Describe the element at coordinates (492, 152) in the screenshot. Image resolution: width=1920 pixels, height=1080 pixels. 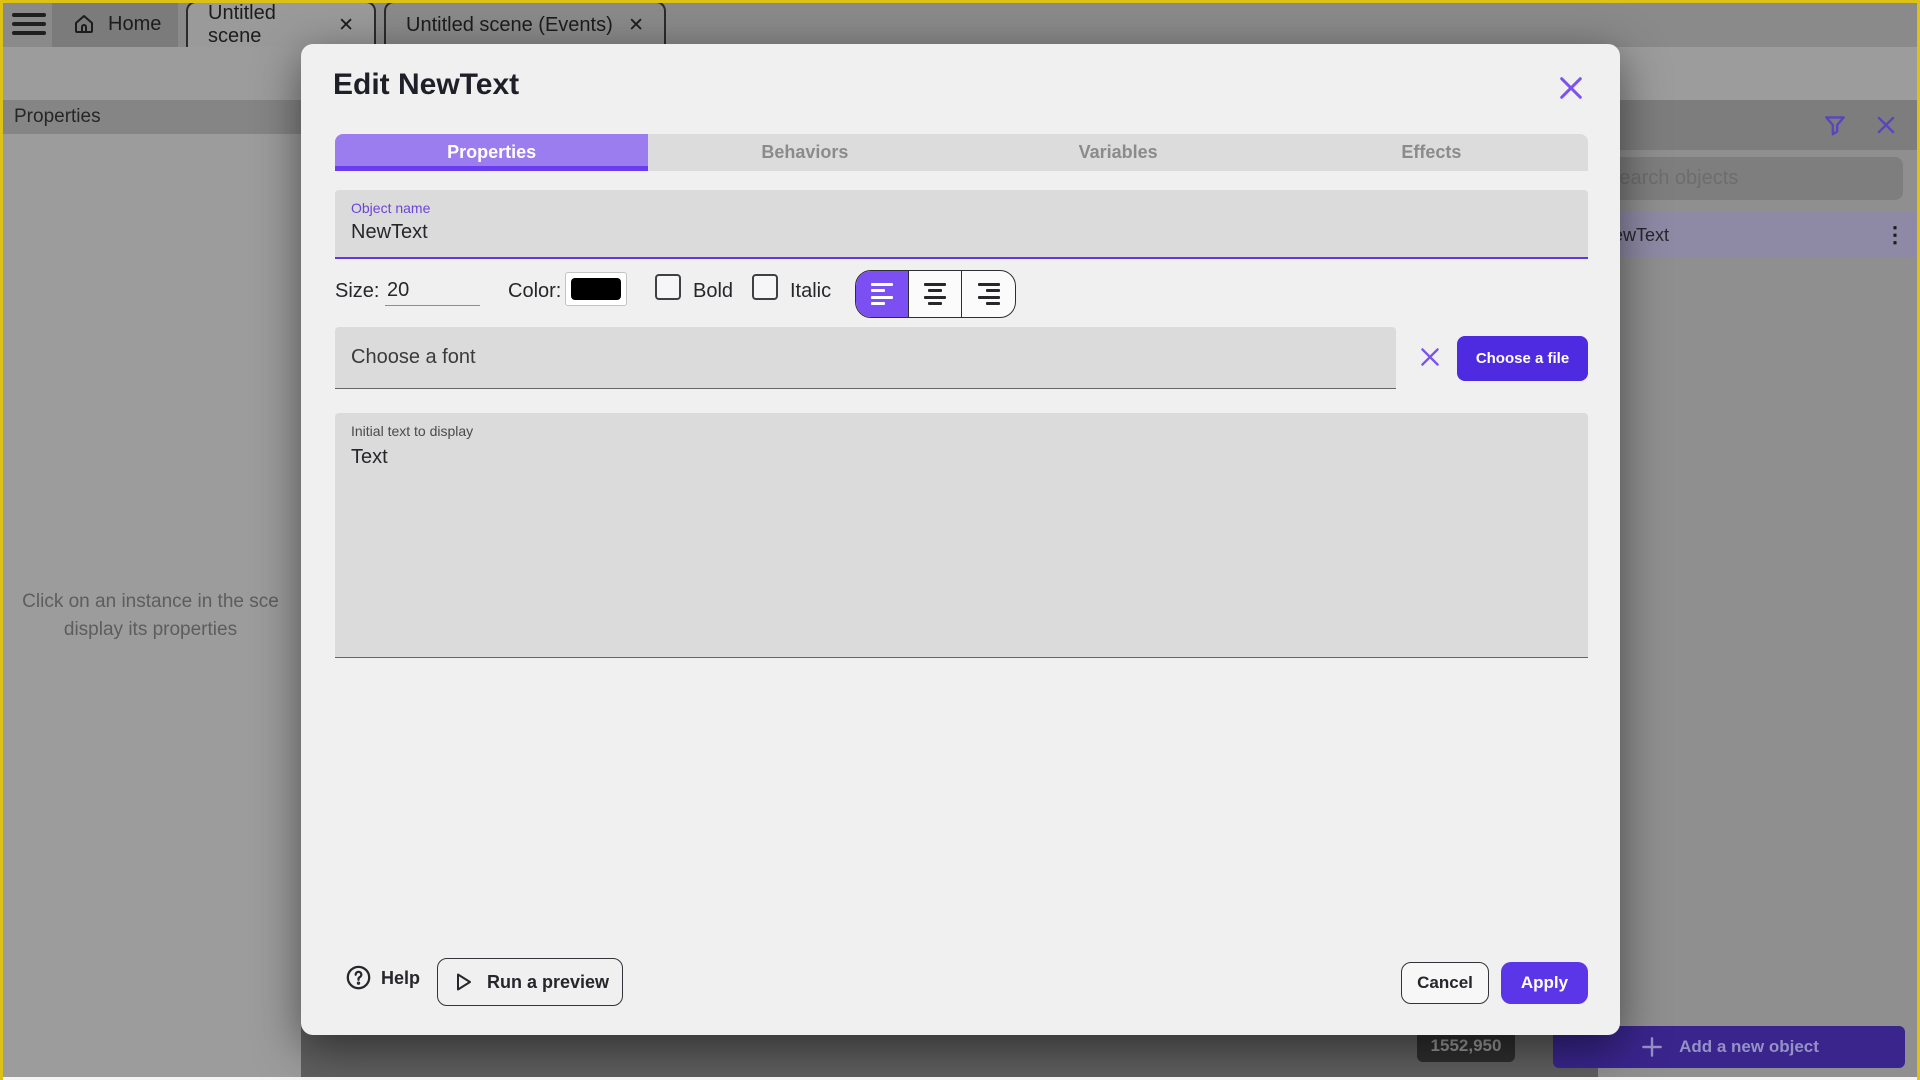
I see `tab-properties: Properties` at that location.